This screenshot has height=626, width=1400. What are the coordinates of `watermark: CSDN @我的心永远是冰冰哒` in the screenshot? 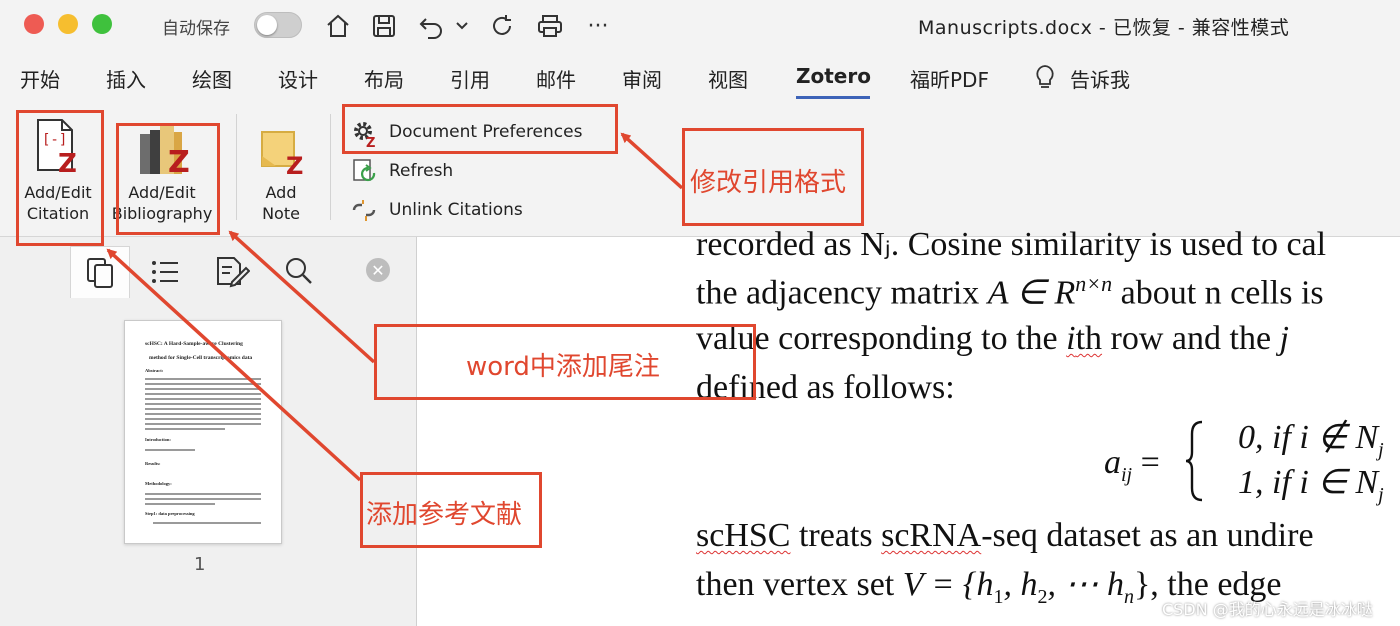 It's located at (1267, 609).